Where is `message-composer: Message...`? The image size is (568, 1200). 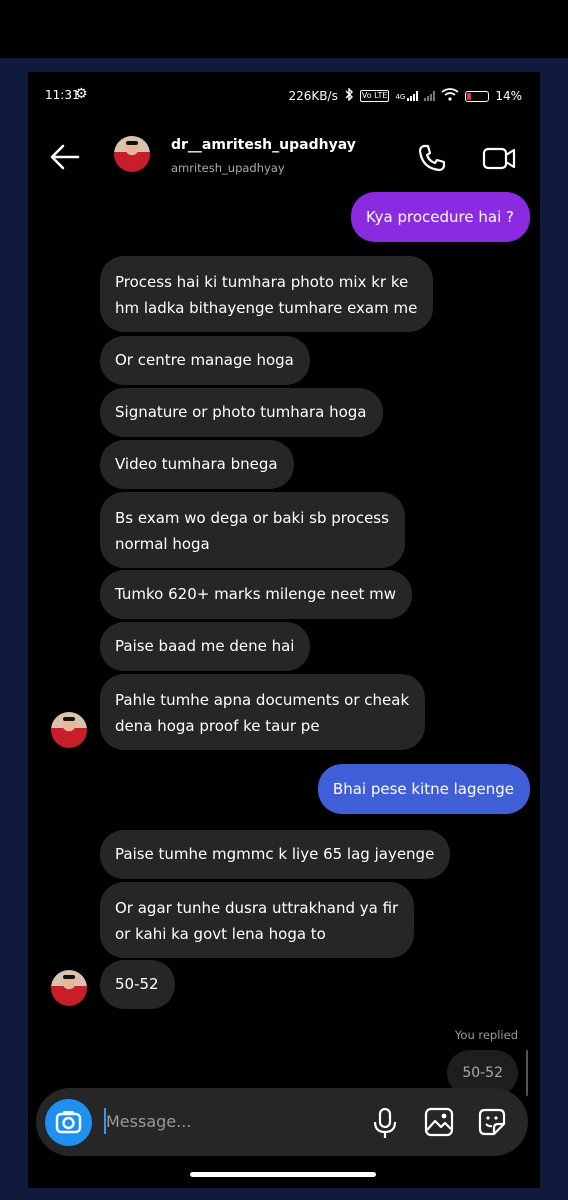
message-composer: Message... is located at coordinates (282, 1122).